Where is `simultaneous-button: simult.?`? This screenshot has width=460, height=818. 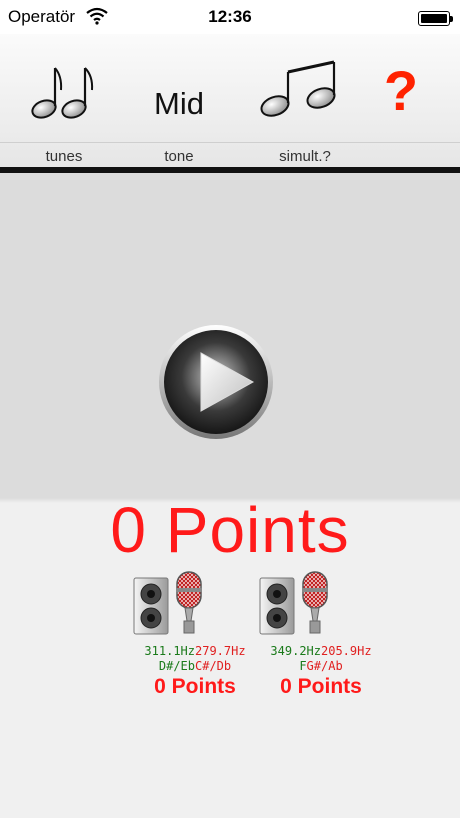
simultaneous-button: simult.? is located at coordinates (305, 100).